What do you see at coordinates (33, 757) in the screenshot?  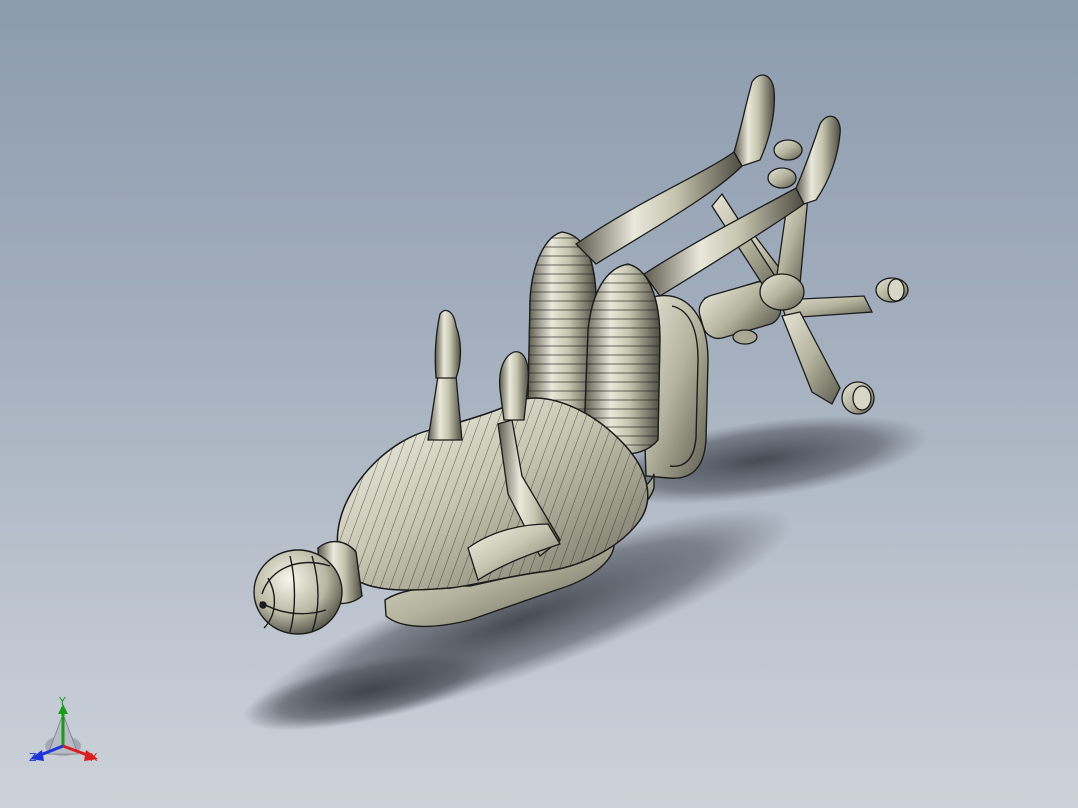 I see `z-axis-label: Z` at bounding box center [33, 757].